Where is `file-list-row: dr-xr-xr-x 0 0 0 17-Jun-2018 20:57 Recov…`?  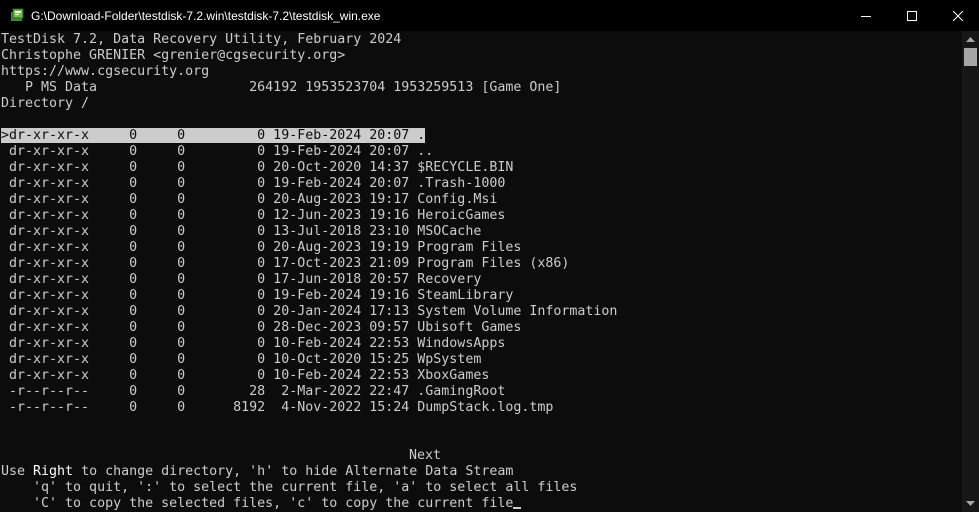
file-list-row: dr-xr-xr-x 0 0 0 17-Jun-2018 20:57 Recov… is located at coordinates (241, 280).